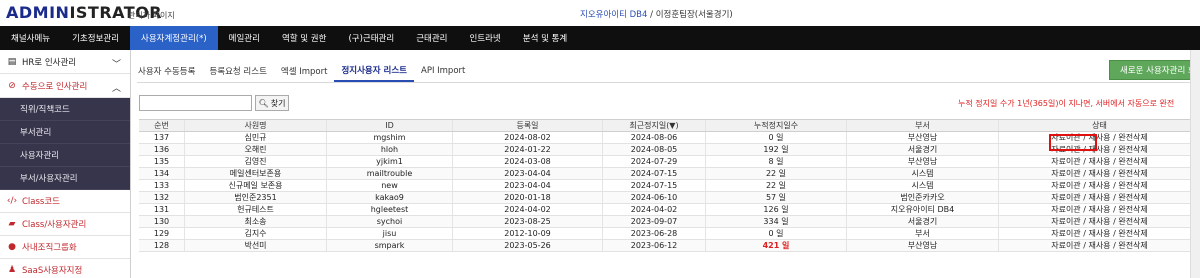 The image size is (1200, 278). Describe the element at coordinates (923, 197) in the screenshot. I see `table-cell: 범인준카카오` at that location.